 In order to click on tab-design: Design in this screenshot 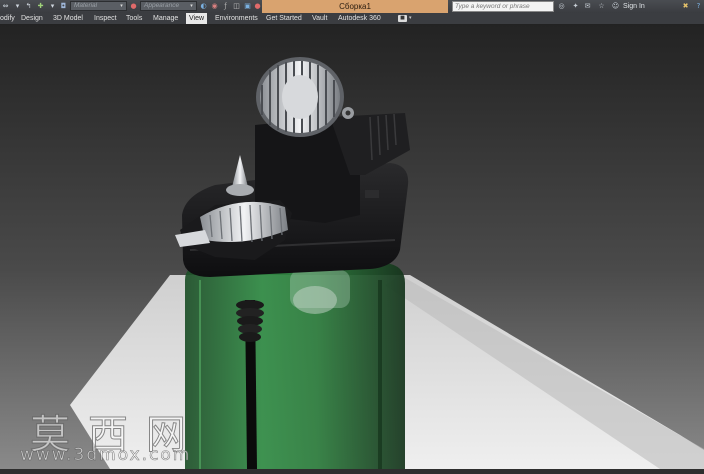, I will do `click(32, 18)`.